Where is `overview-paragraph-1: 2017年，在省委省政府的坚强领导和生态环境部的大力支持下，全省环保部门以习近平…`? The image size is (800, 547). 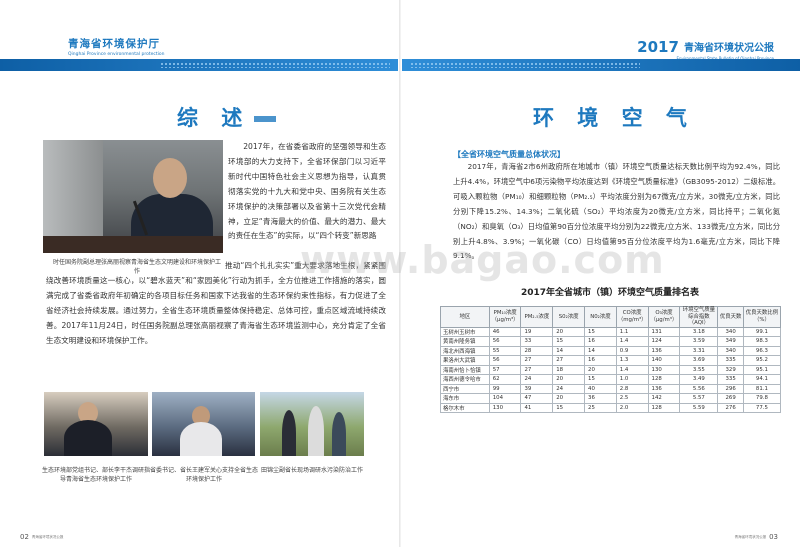 overview-paragraph-1: 2017年，在省委省政府的坚强领导和生态环境部的大力支持下，全省环保部门以习近平… is located at coordinates (307, 191).